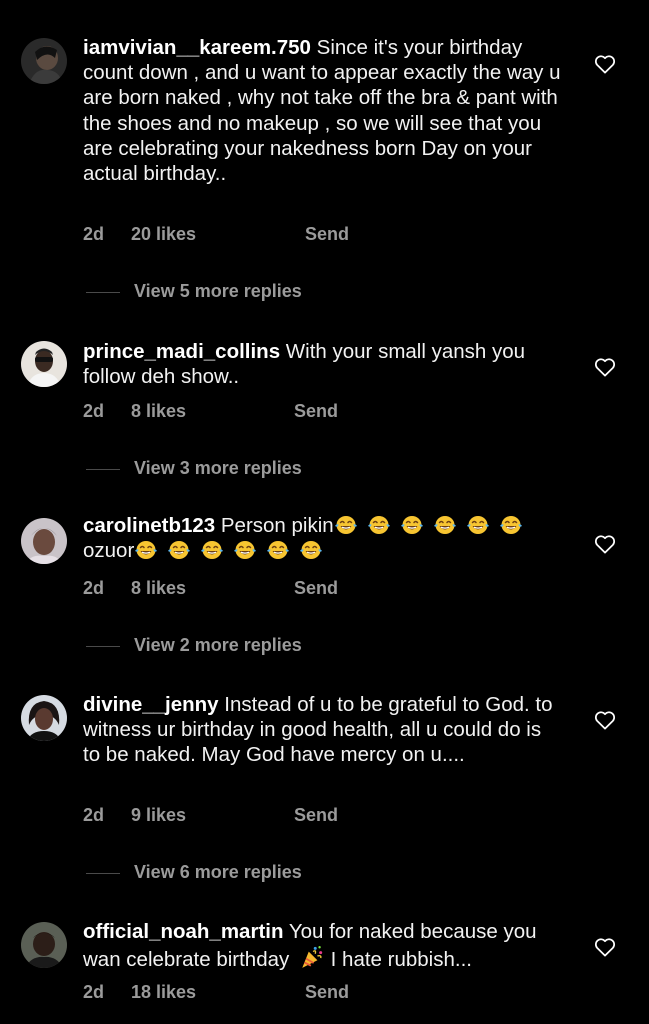 Image resolution: width=649 pixels, height=1024 pixels. I want to click on party-popper-icon, so click(312, 957).